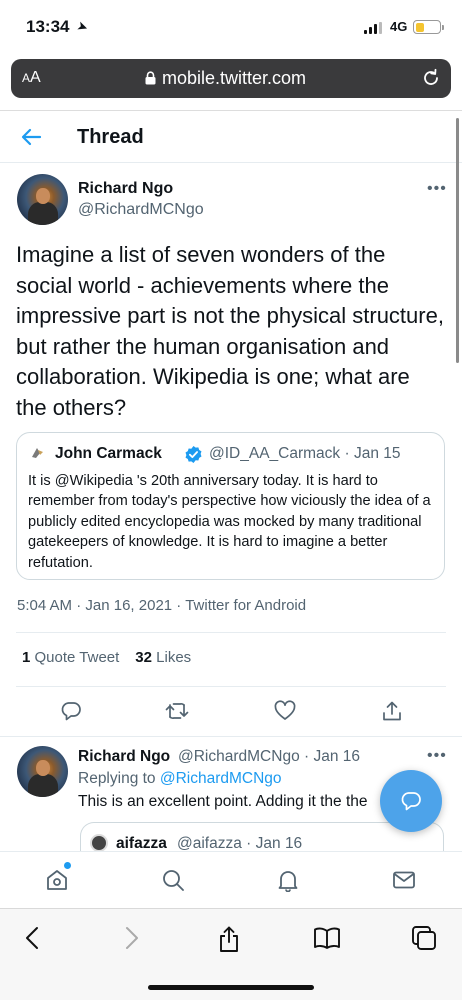 The width and height of the screenshot is (462, 1000). What do you see at coordinates (33, 938) in the screenshot?
I see `browser-back-icon` at bounding box center [33, 938].